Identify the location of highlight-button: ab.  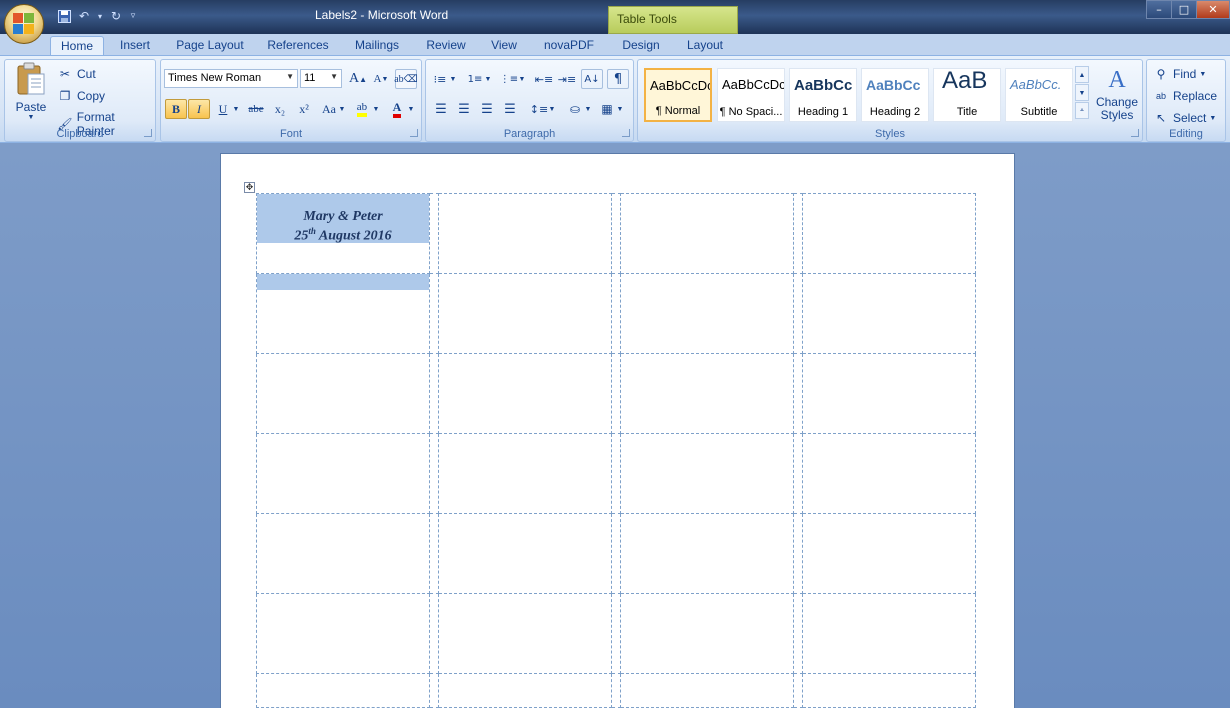
(362, 109).